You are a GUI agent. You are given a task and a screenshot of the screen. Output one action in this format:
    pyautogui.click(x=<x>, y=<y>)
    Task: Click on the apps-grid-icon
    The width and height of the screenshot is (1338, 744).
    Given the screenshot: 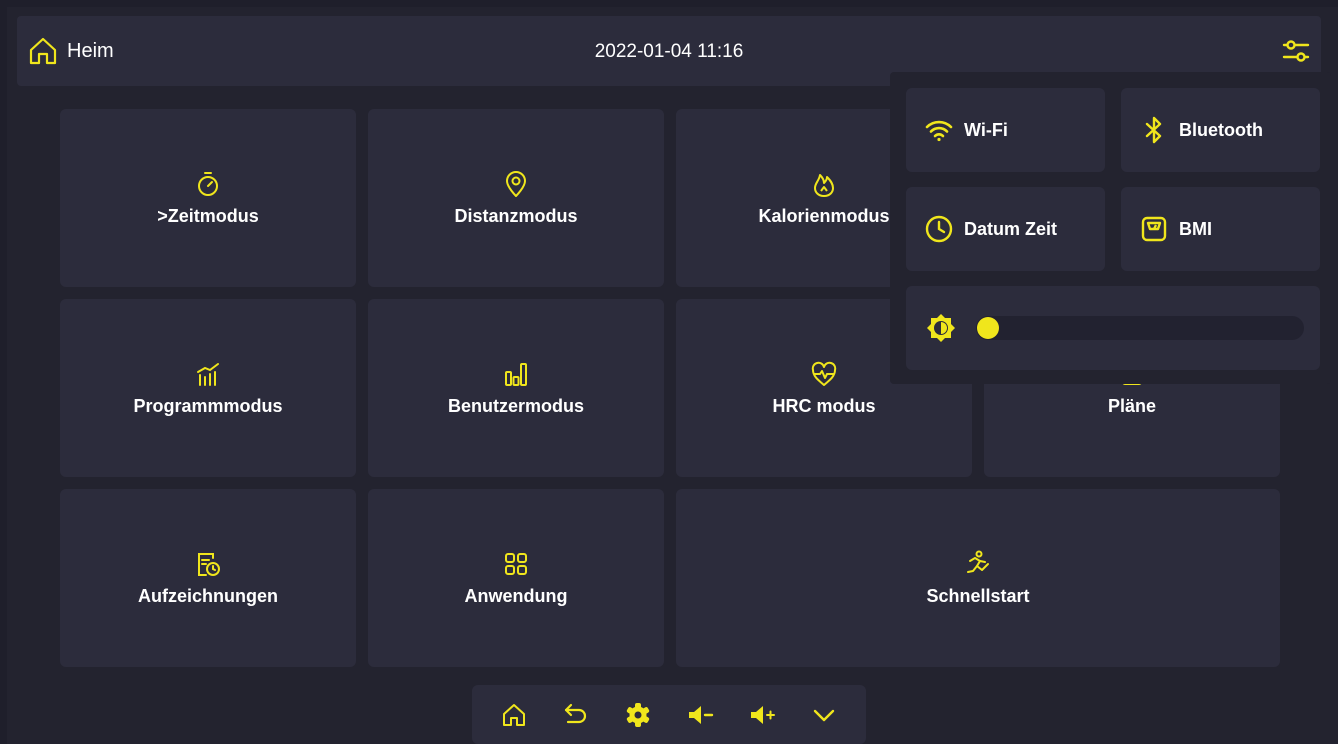 What is the action you would take?
    pyautogui.click(x=516, y=564)
    